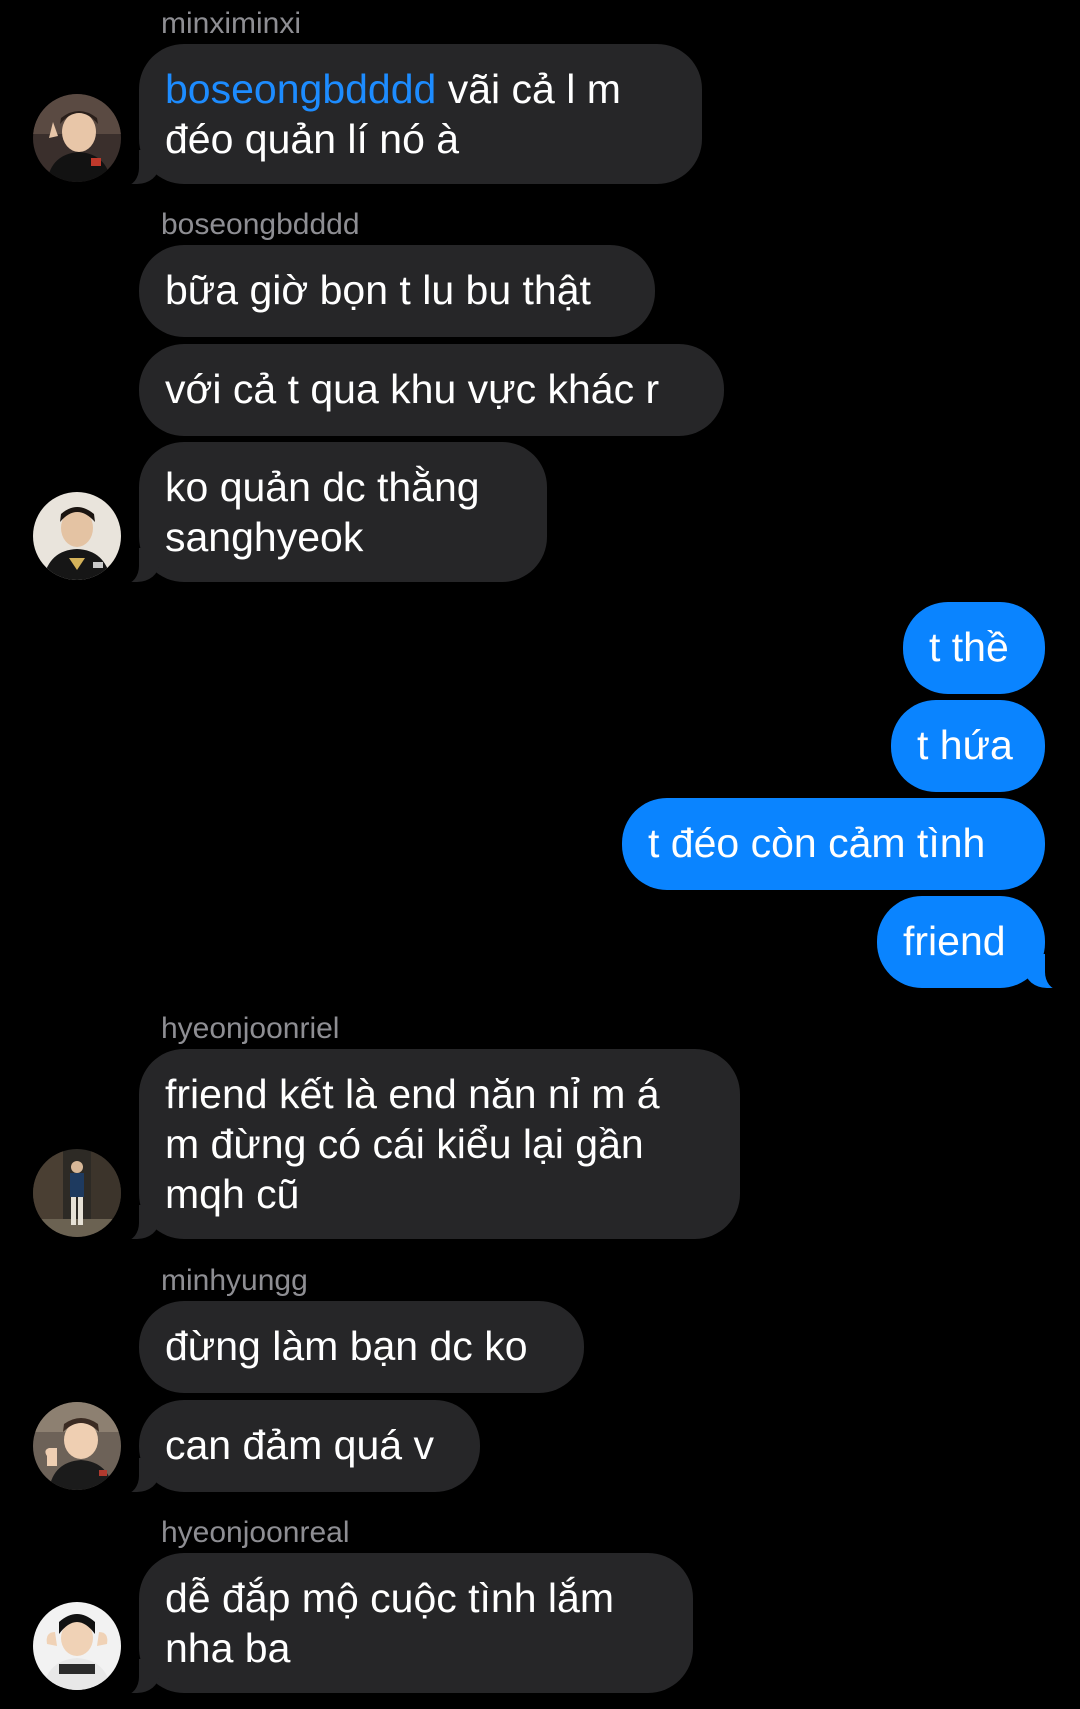 The height and width of the screenshot is (1709, 1080). I want to click on message-line: friend kết là end năn nỉ m á, so click(412, 1094).